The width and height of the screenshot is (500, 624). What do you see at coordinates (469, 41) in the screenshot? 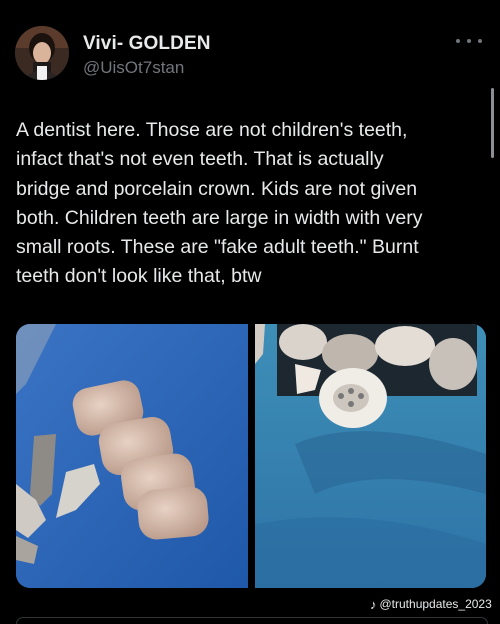
I see `more-options-icon` at bounding box center [469, 41].